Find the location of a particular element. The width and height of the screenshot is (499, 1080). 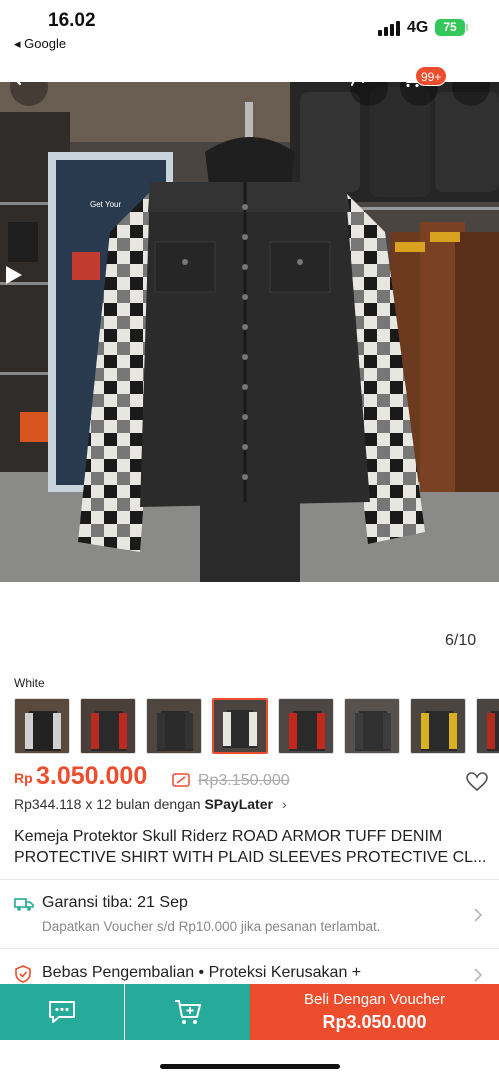

home-indicator is located at coordinates (250, 1066).